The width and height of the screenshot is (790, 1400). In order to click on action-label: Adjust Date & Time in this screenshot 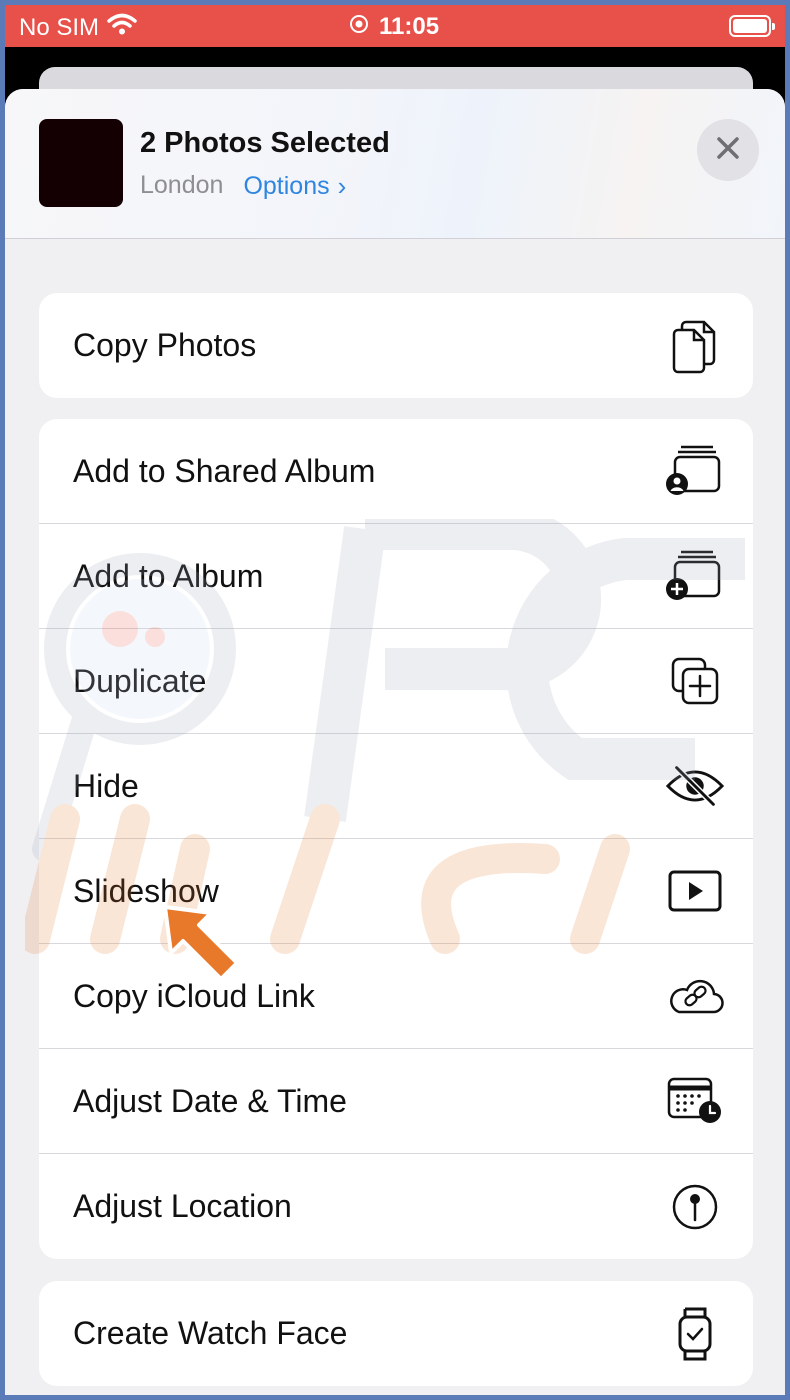, I will do `click(210, 1100)`.